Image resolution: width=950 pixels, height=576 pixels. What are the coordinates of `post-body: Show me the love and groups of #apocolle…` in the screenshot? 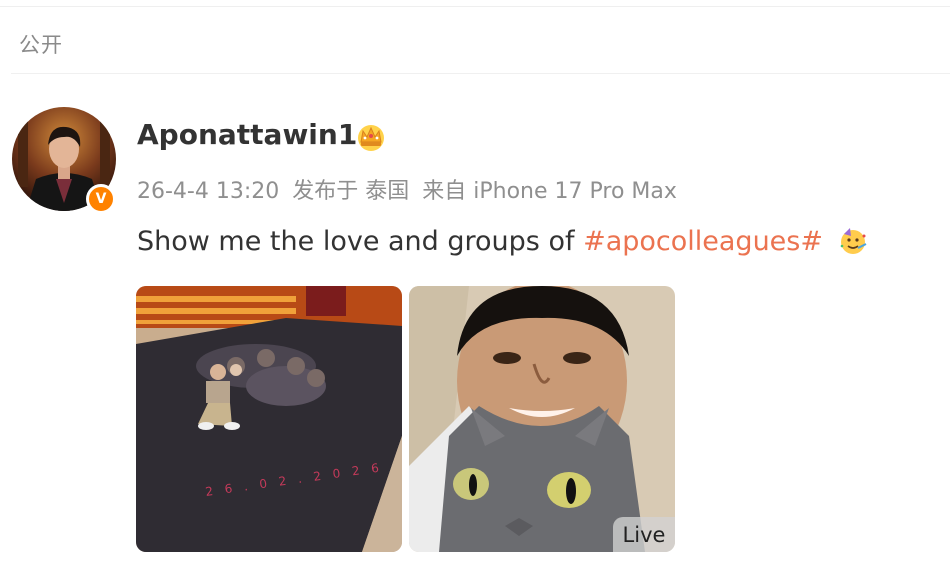 It's located at (502, 241).